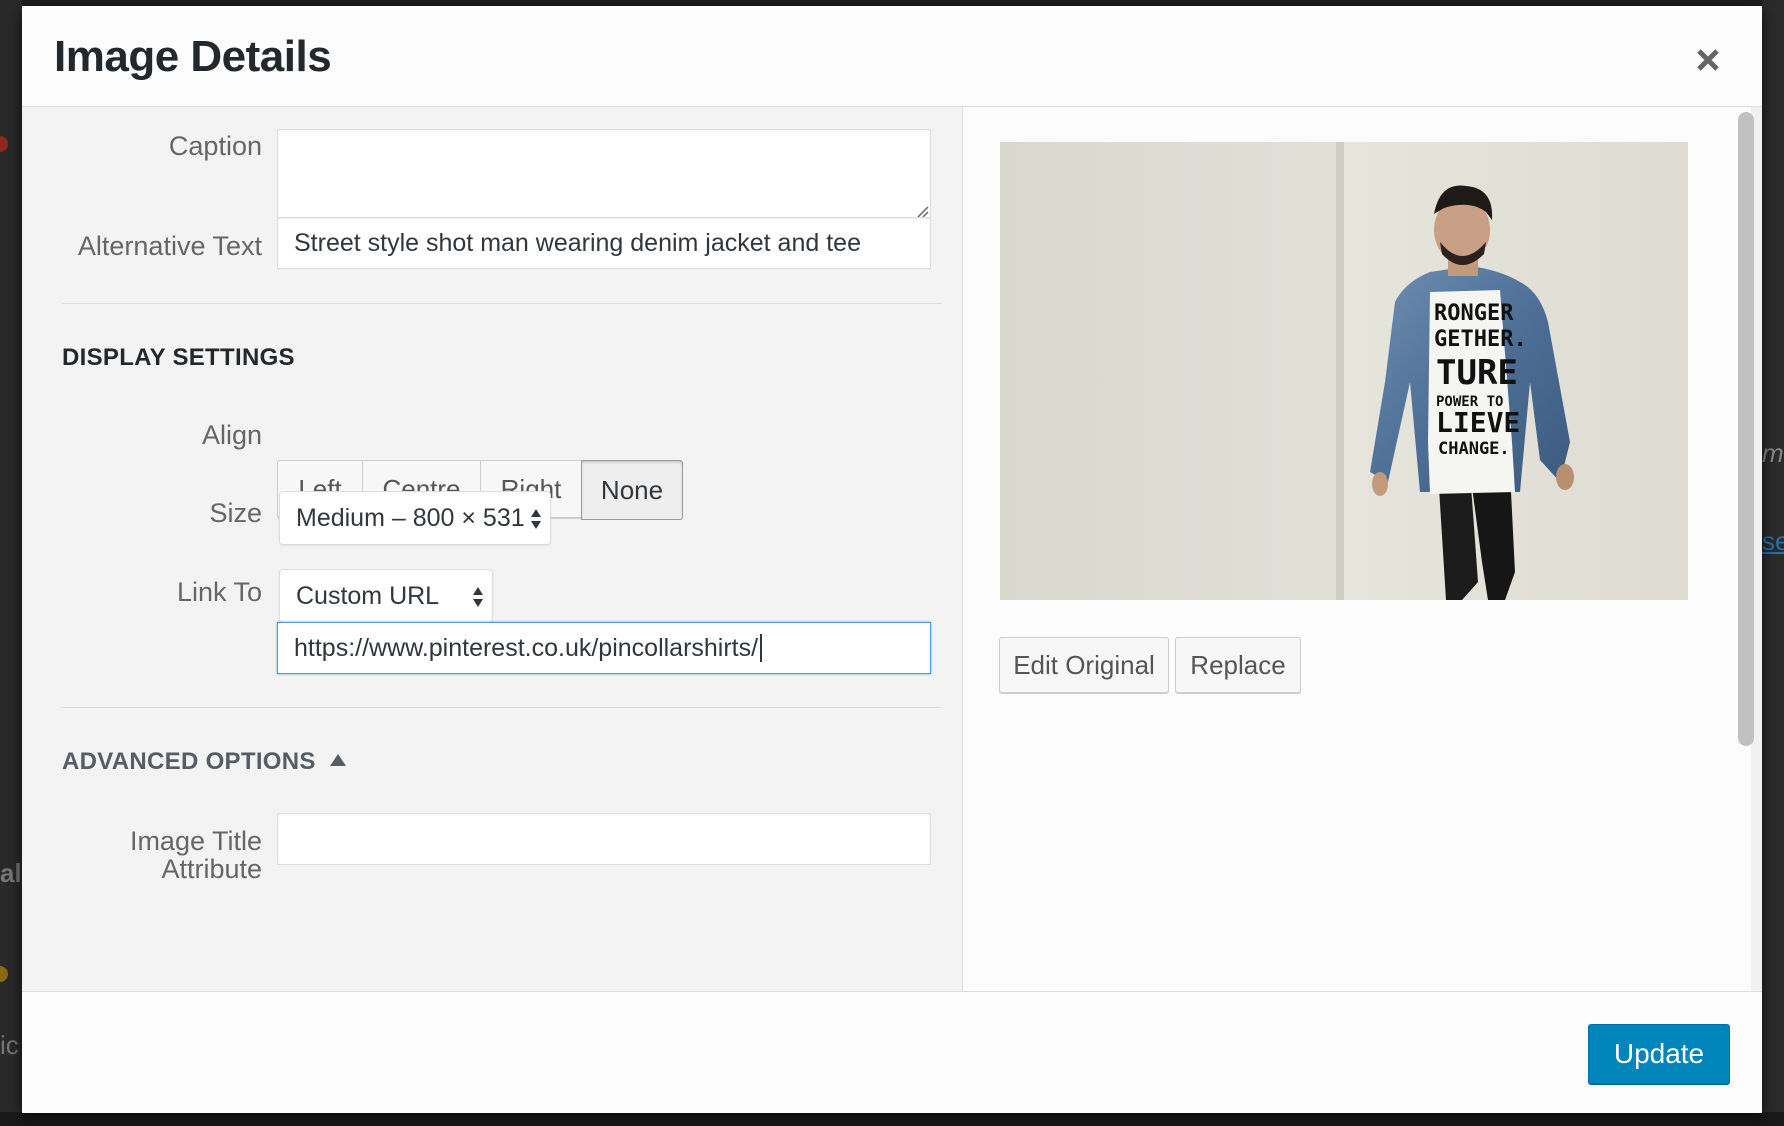 The width and height of the screenshot is (1784, 1126). Describe the element at coordinates (1238, 665) in the screenshot. I see `replace-button: Replace` at that location.